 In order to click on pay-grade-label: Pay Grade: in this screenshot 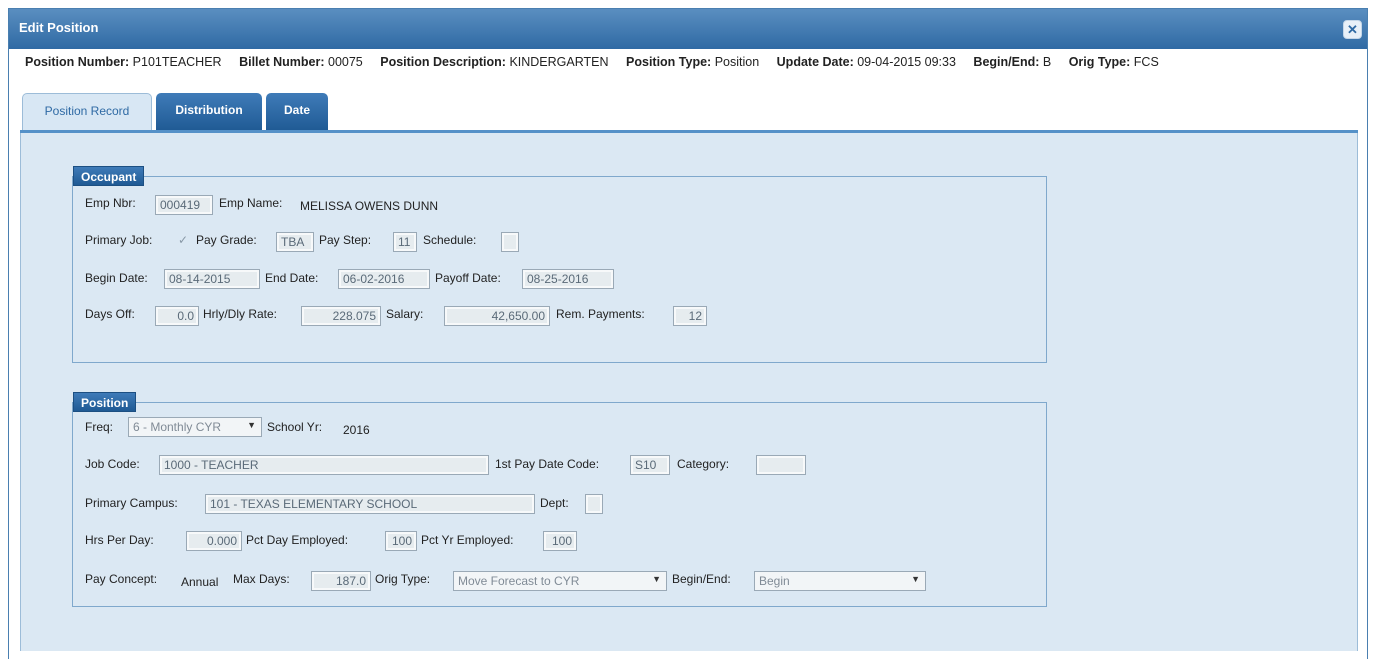, I will do `click(226, 240)`.